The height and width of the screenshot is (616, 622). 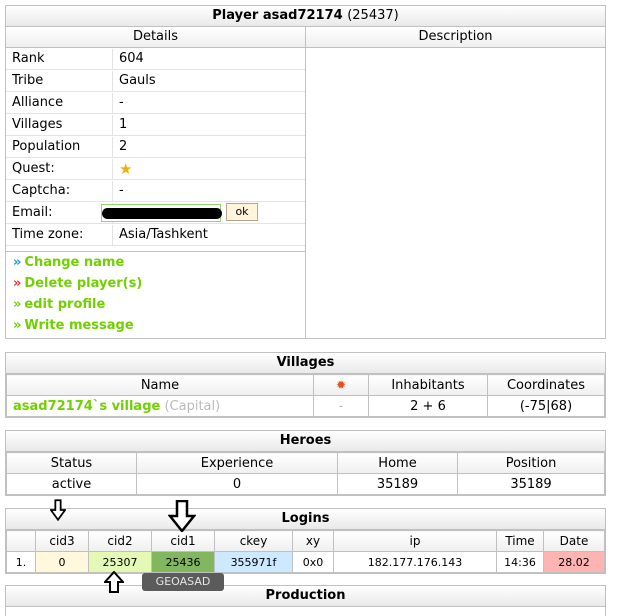 I want to click on detail-value: 604, so click(x=131, y=58).